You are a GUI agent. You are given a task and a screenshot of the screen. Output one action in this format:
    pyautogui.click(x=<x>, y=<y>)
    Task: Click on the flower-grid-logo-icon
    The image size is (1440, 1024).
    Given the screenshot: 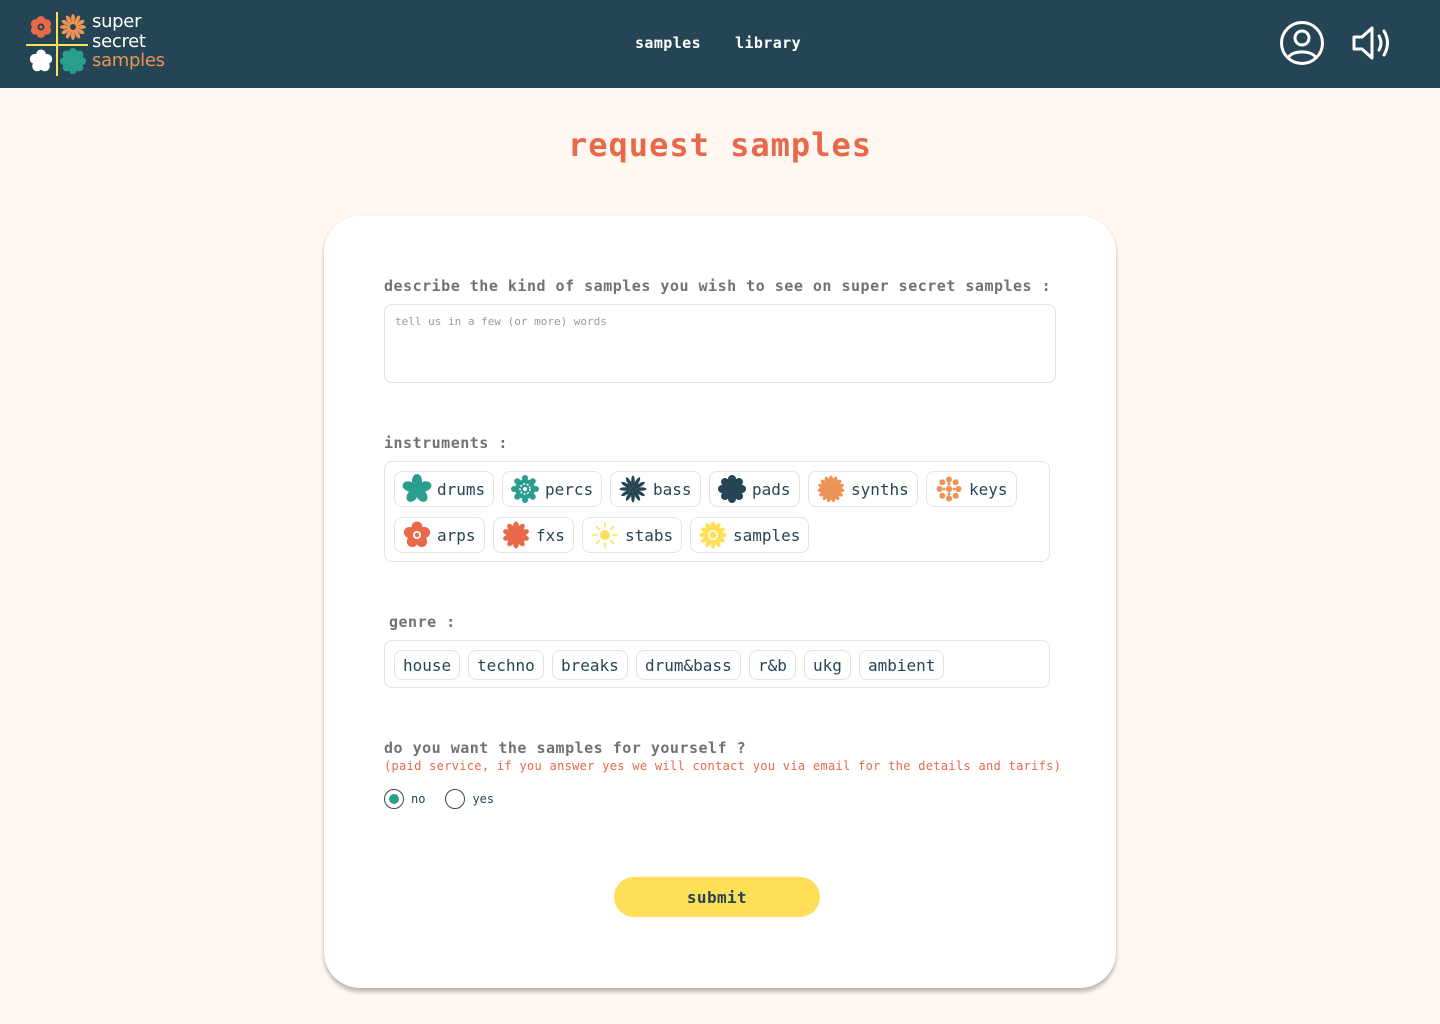 What is the action you would take?
    pyautogui.click(x=57, y=44)
    